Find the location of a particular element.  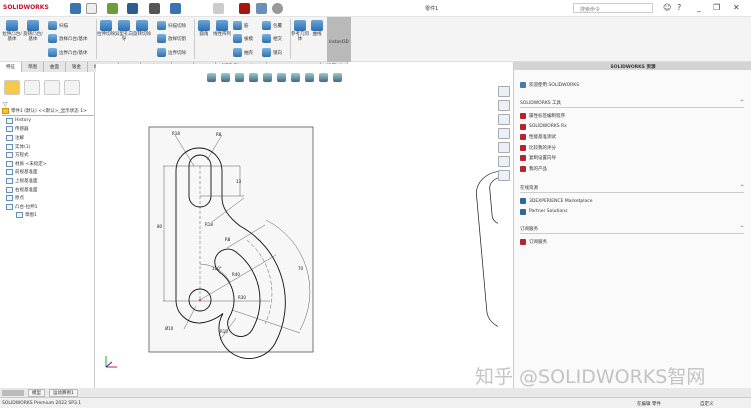

extrude-cut-button: 拉伸切除 is located at coordinates (106, 28).